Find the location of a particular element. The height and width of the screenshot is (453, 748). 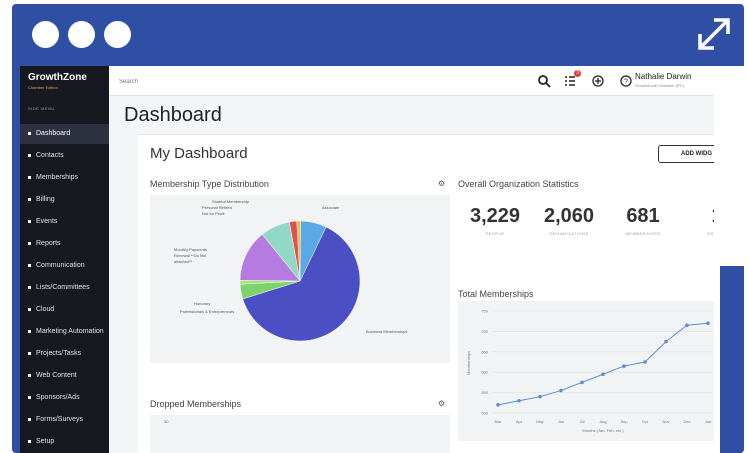

y-axis-label: Memberships is located at coordinates (468, 363).